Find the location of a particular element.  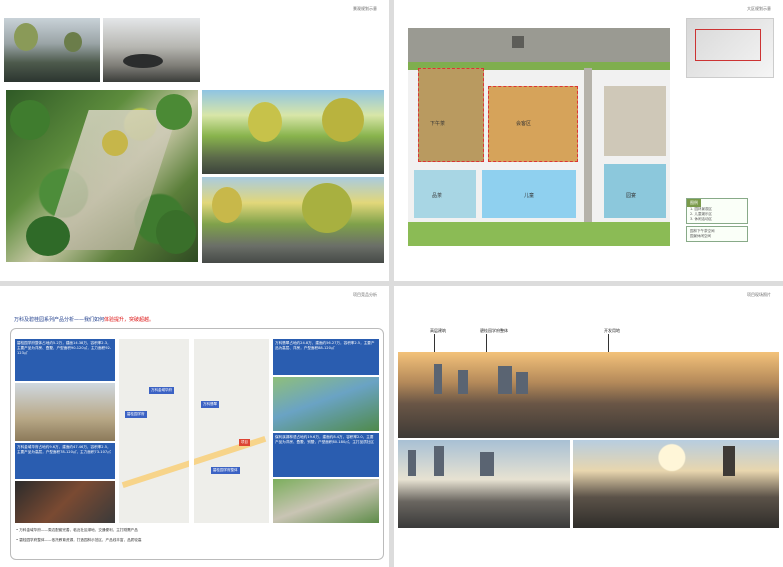

site-photo-left is located at coordinates (484, 484).